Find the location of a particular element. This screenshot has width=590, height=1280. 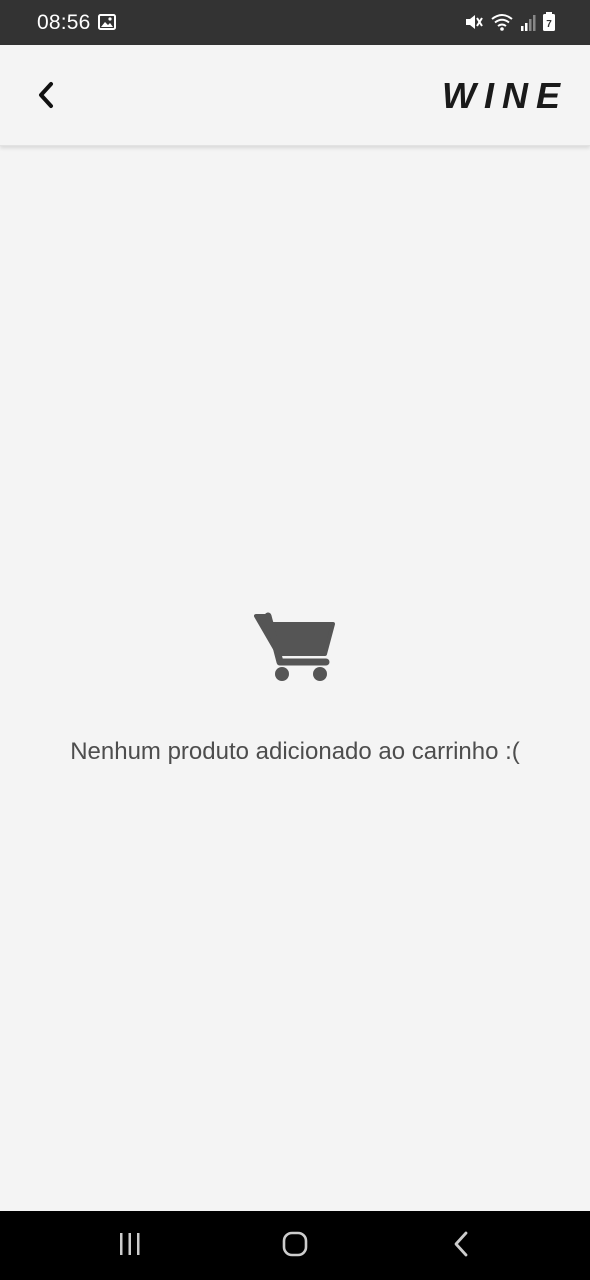

home-button is located at coordinates (295, 1246).